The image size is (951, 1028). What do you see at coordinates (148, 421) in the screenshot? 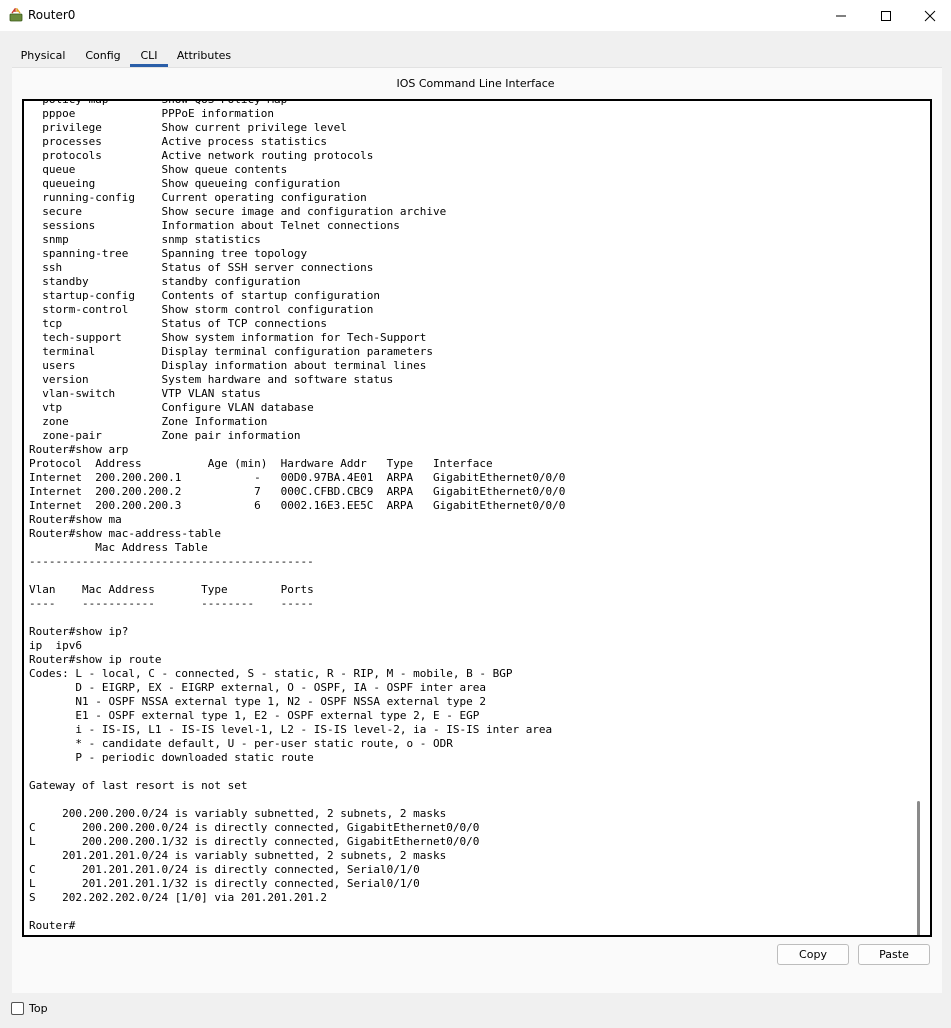
I see `terminal-line: zone Zone Information` at bounding box center [148, 421].